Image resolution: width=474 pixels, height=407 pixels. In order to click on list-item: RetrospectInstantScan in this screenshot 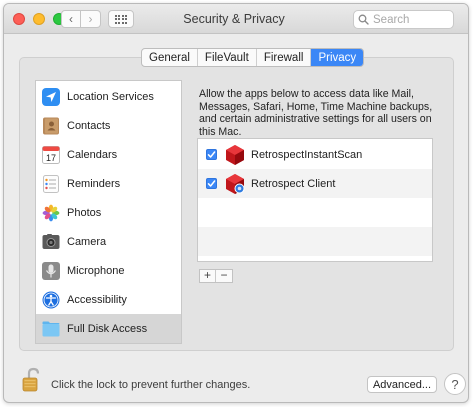, I will do `click(315, 154)`.